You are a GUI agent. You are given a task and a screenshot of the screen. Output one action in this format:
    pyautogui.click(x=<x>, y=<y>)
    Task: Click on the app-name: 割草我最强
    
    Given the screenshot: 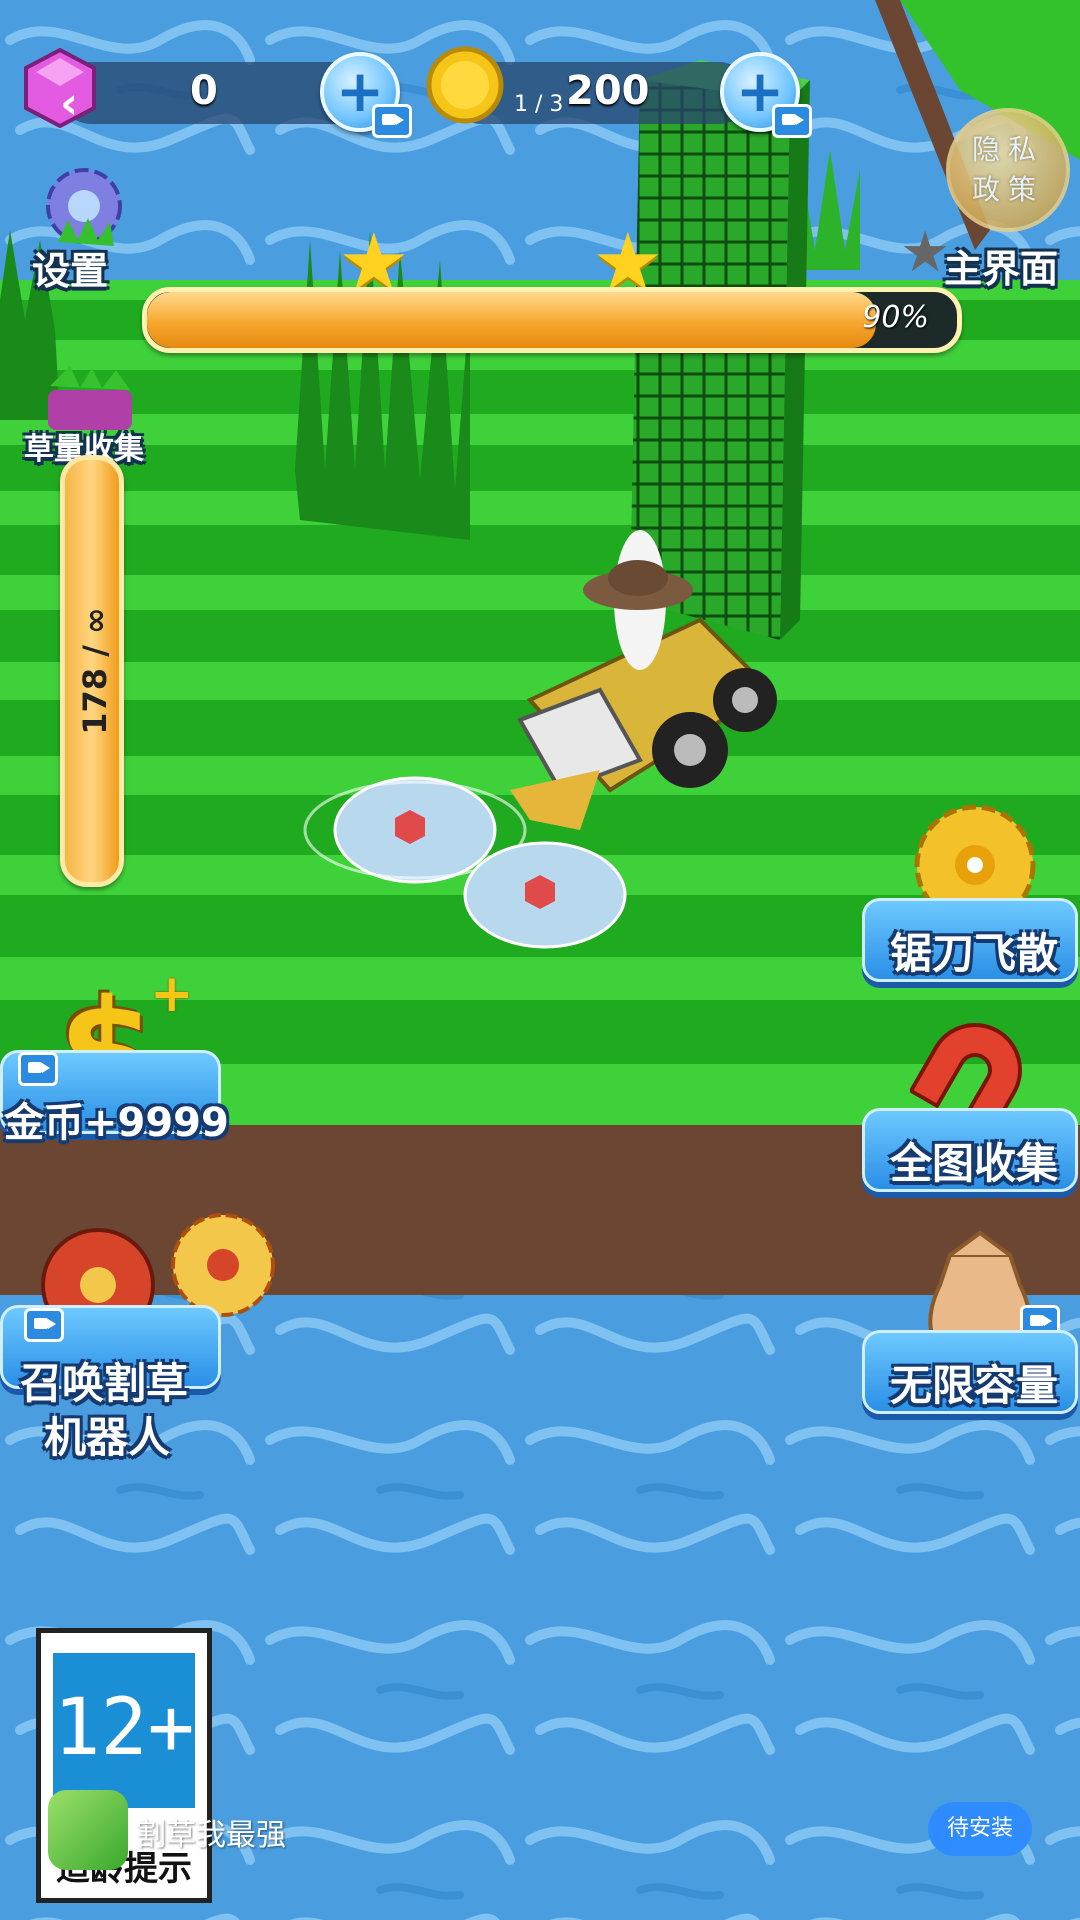 What is the action you would take?
    pyautogui.click(x=211, y=1832)
    